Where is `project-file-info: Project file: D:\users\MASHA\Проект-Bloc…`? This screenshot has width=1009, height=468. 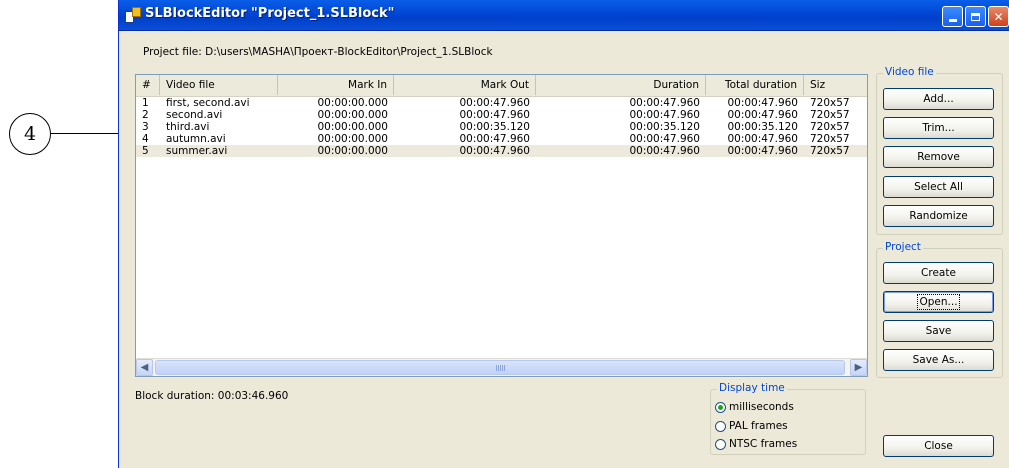
project-file-info: Project file: D:\users\MASHA\Проект-Bloc… is located at coordinates (318, 52).